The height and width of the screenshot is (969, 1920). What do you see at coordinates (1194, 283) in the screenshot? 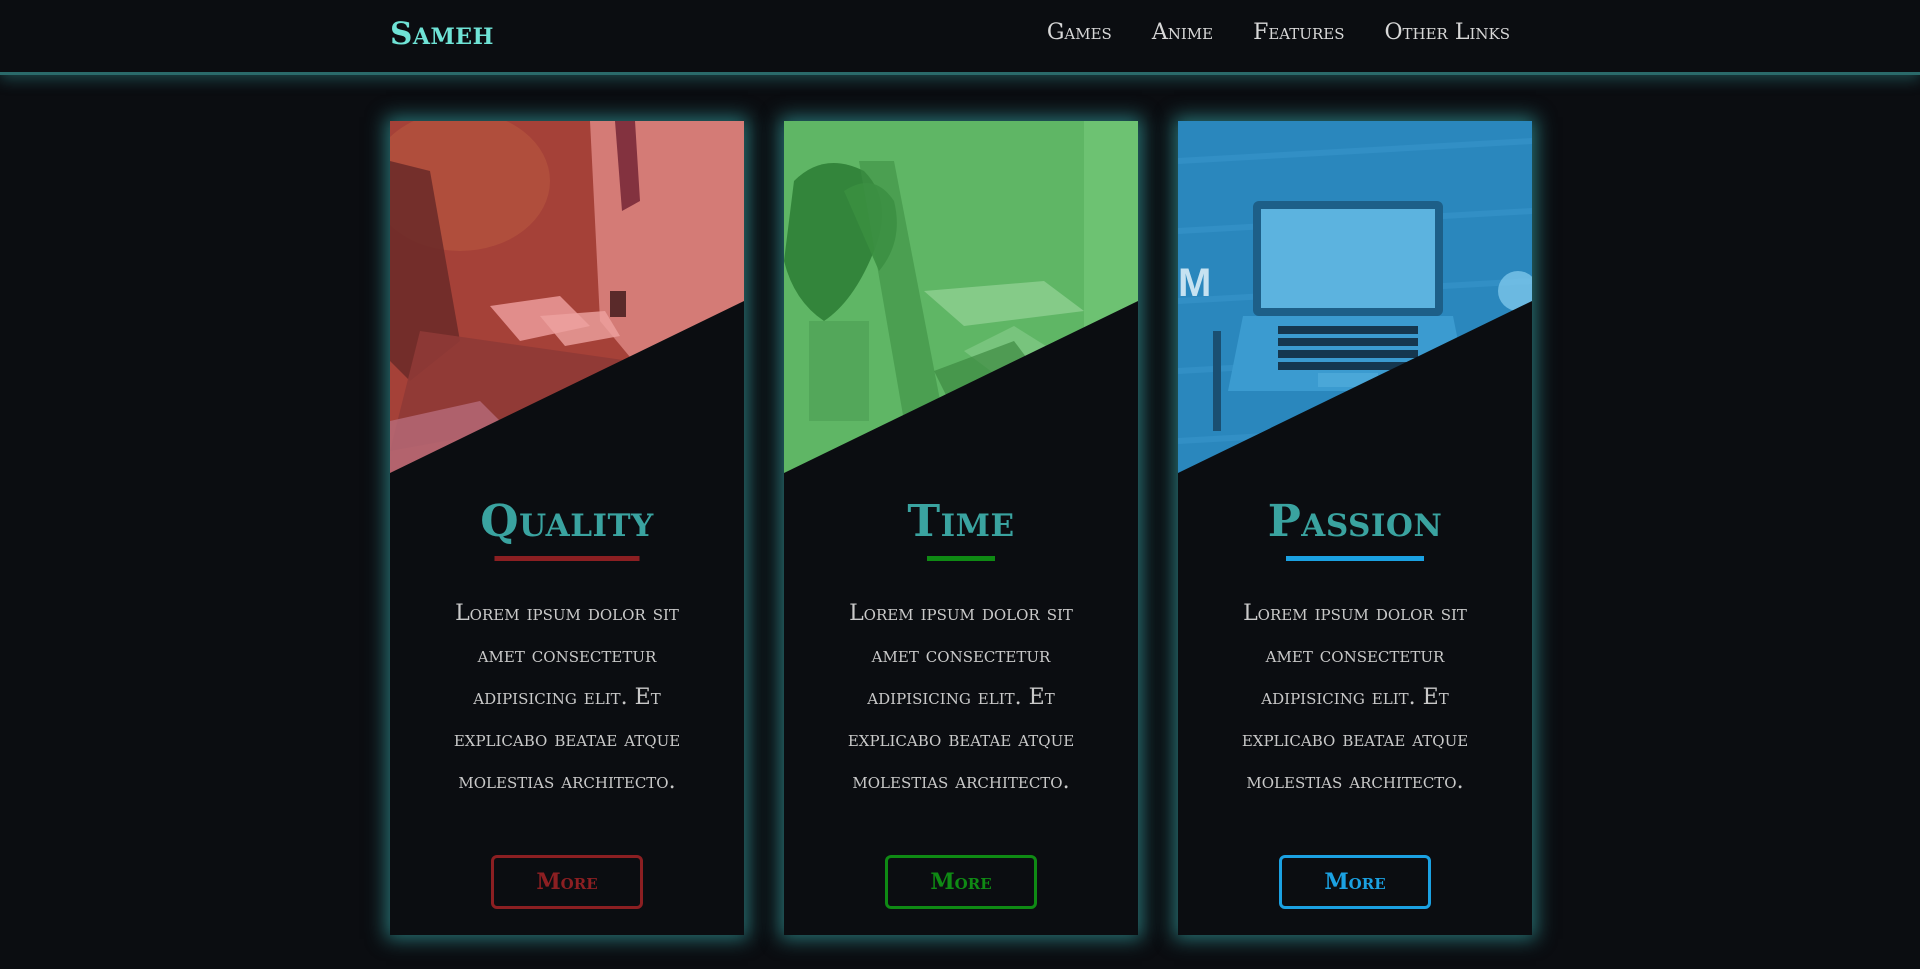
I see `svg-text: M` at bounding box center [1194, 283].